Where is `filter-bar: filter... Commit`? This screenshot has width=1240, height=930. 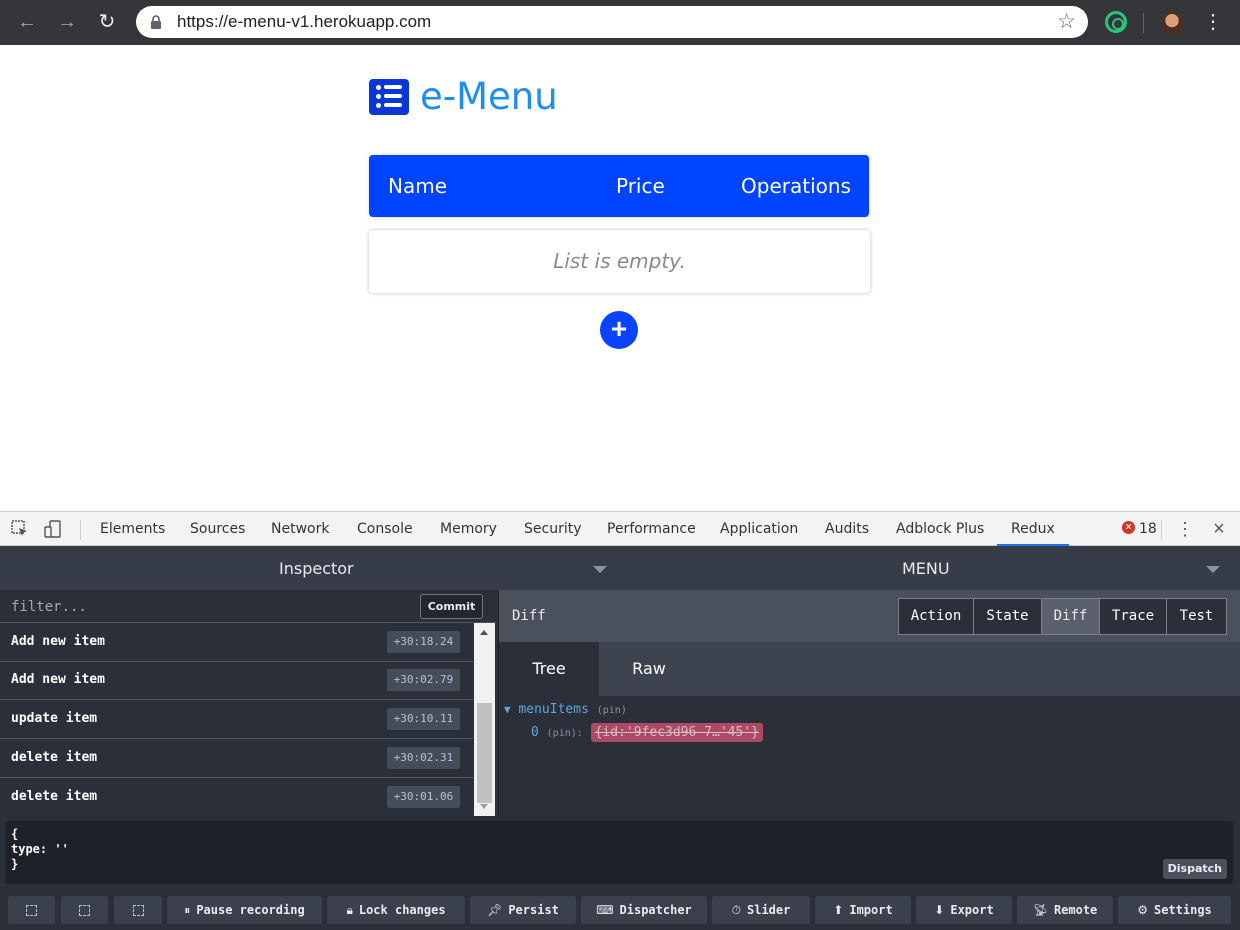 filter-bar: filter... Commit is located at coordinates (248, 606).